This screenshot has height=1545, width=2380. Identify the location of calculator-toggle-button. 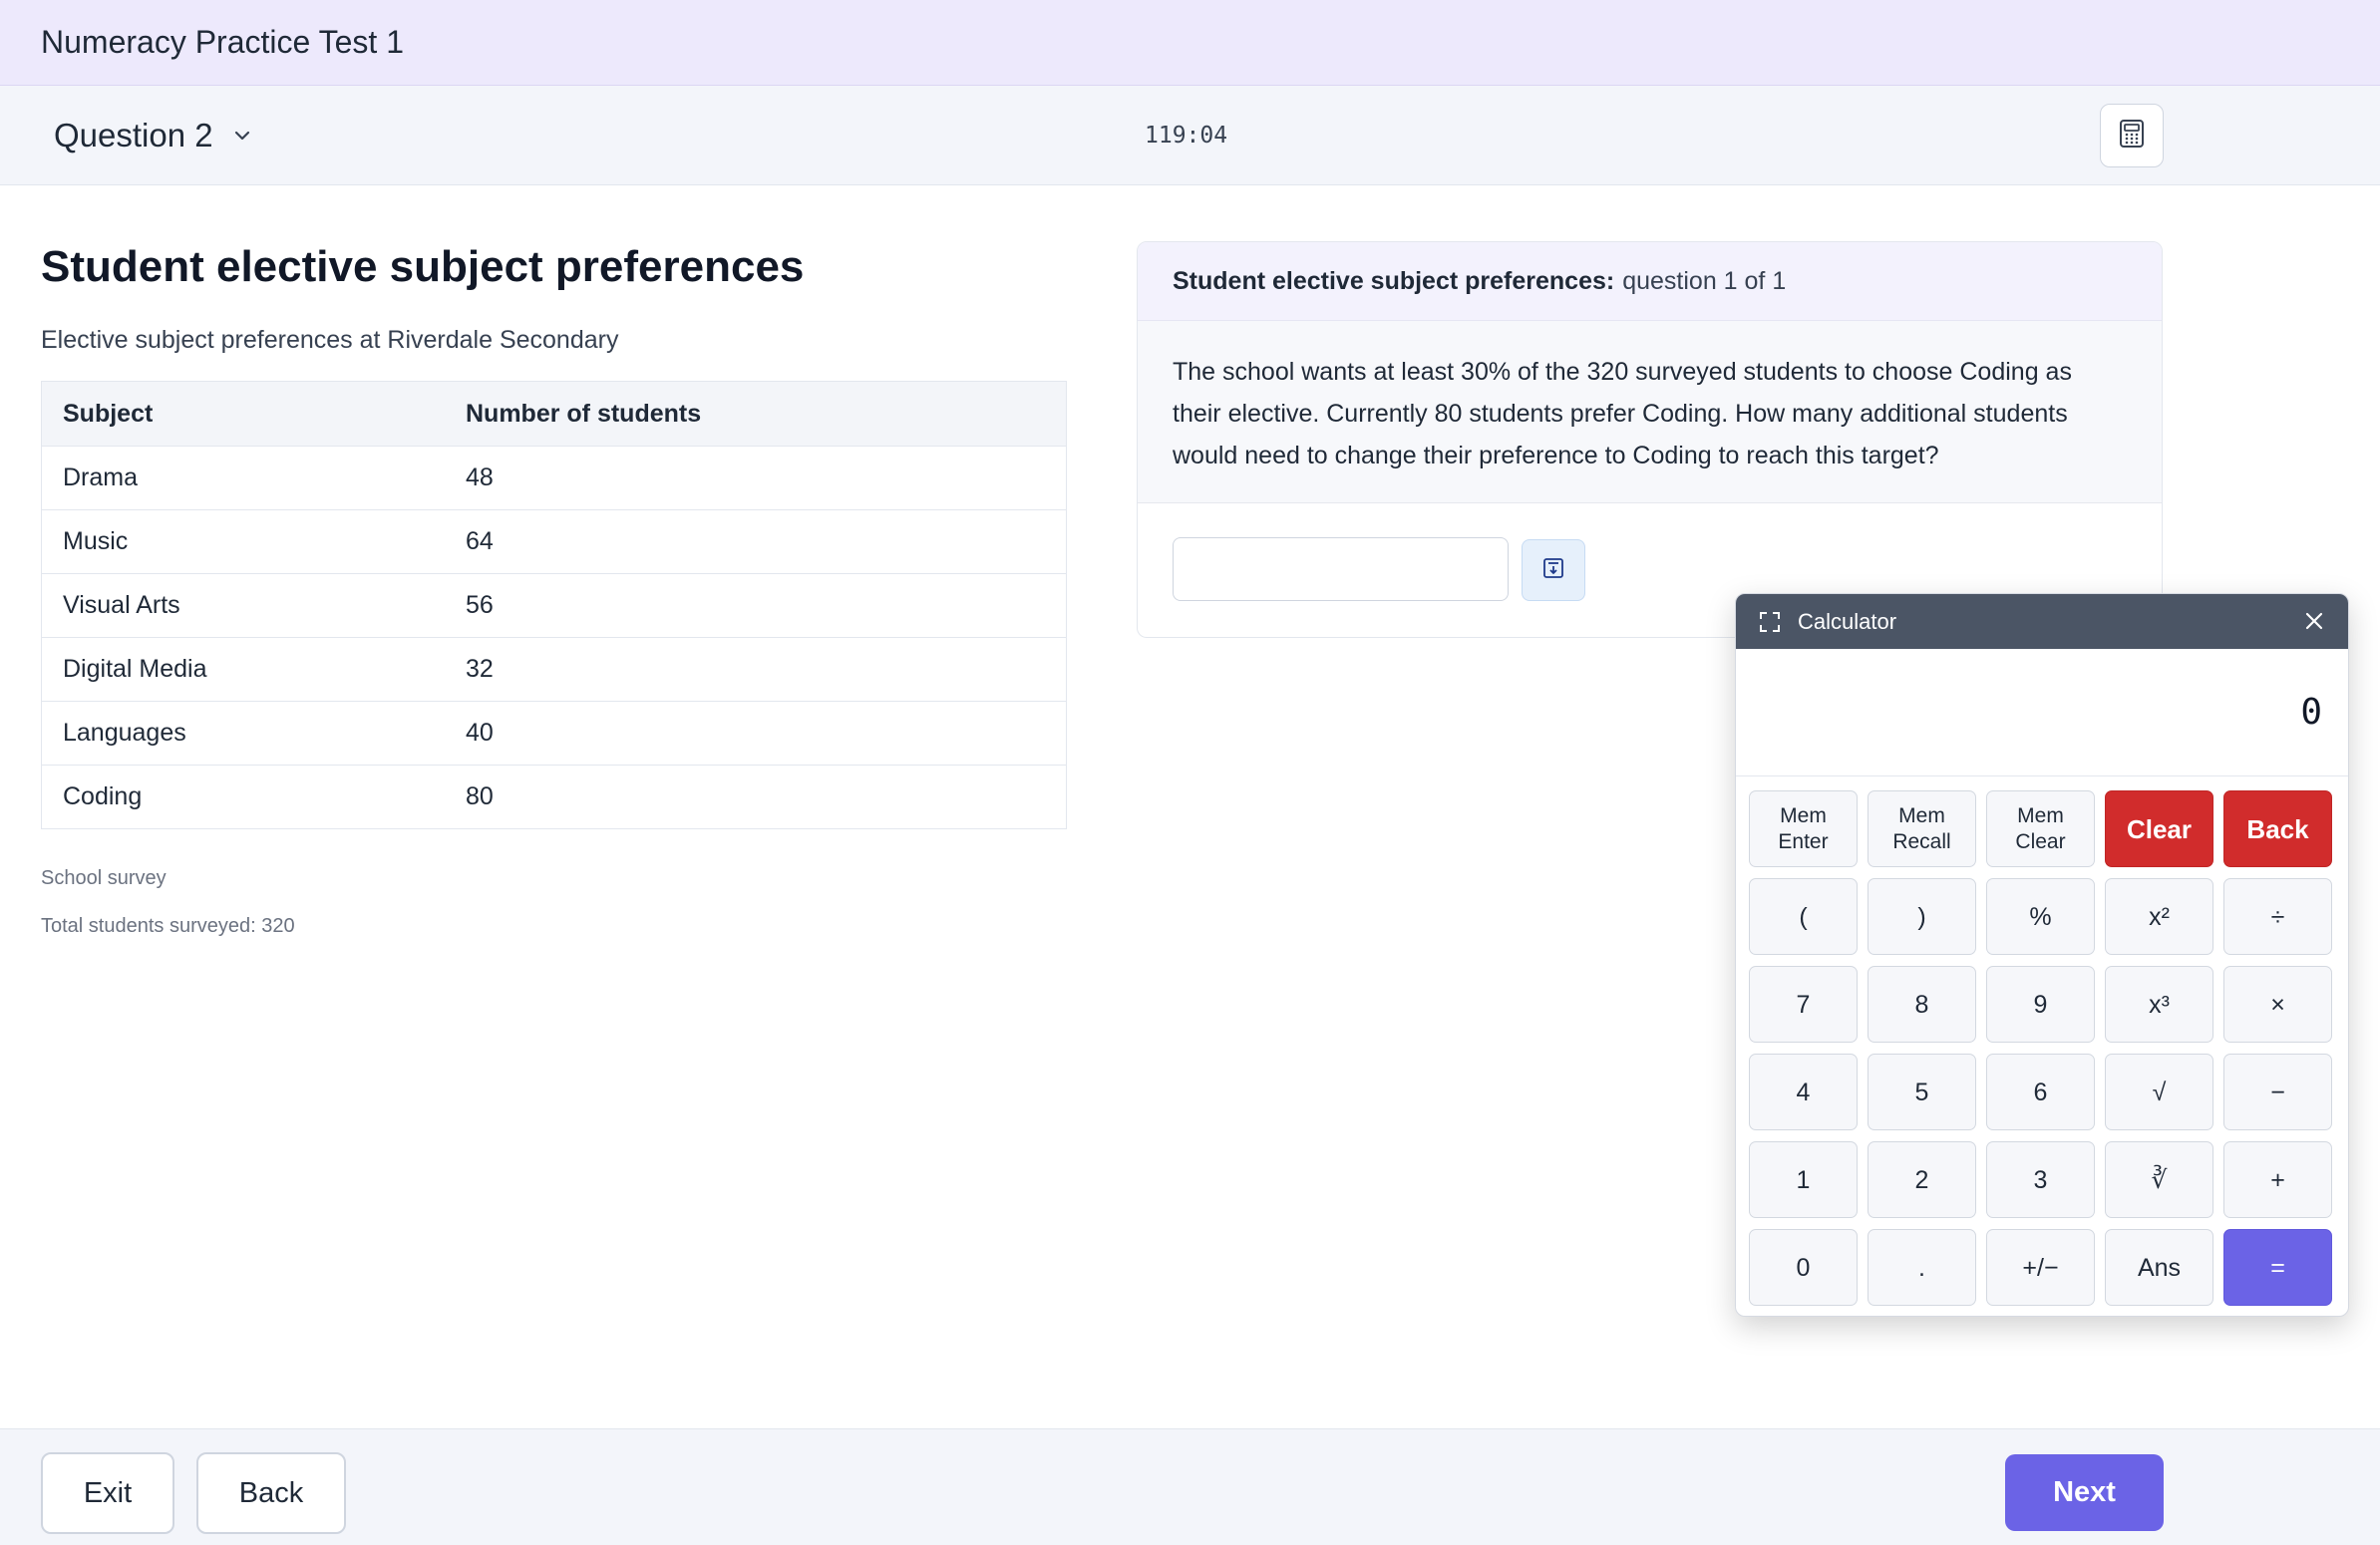
(2132, 136).